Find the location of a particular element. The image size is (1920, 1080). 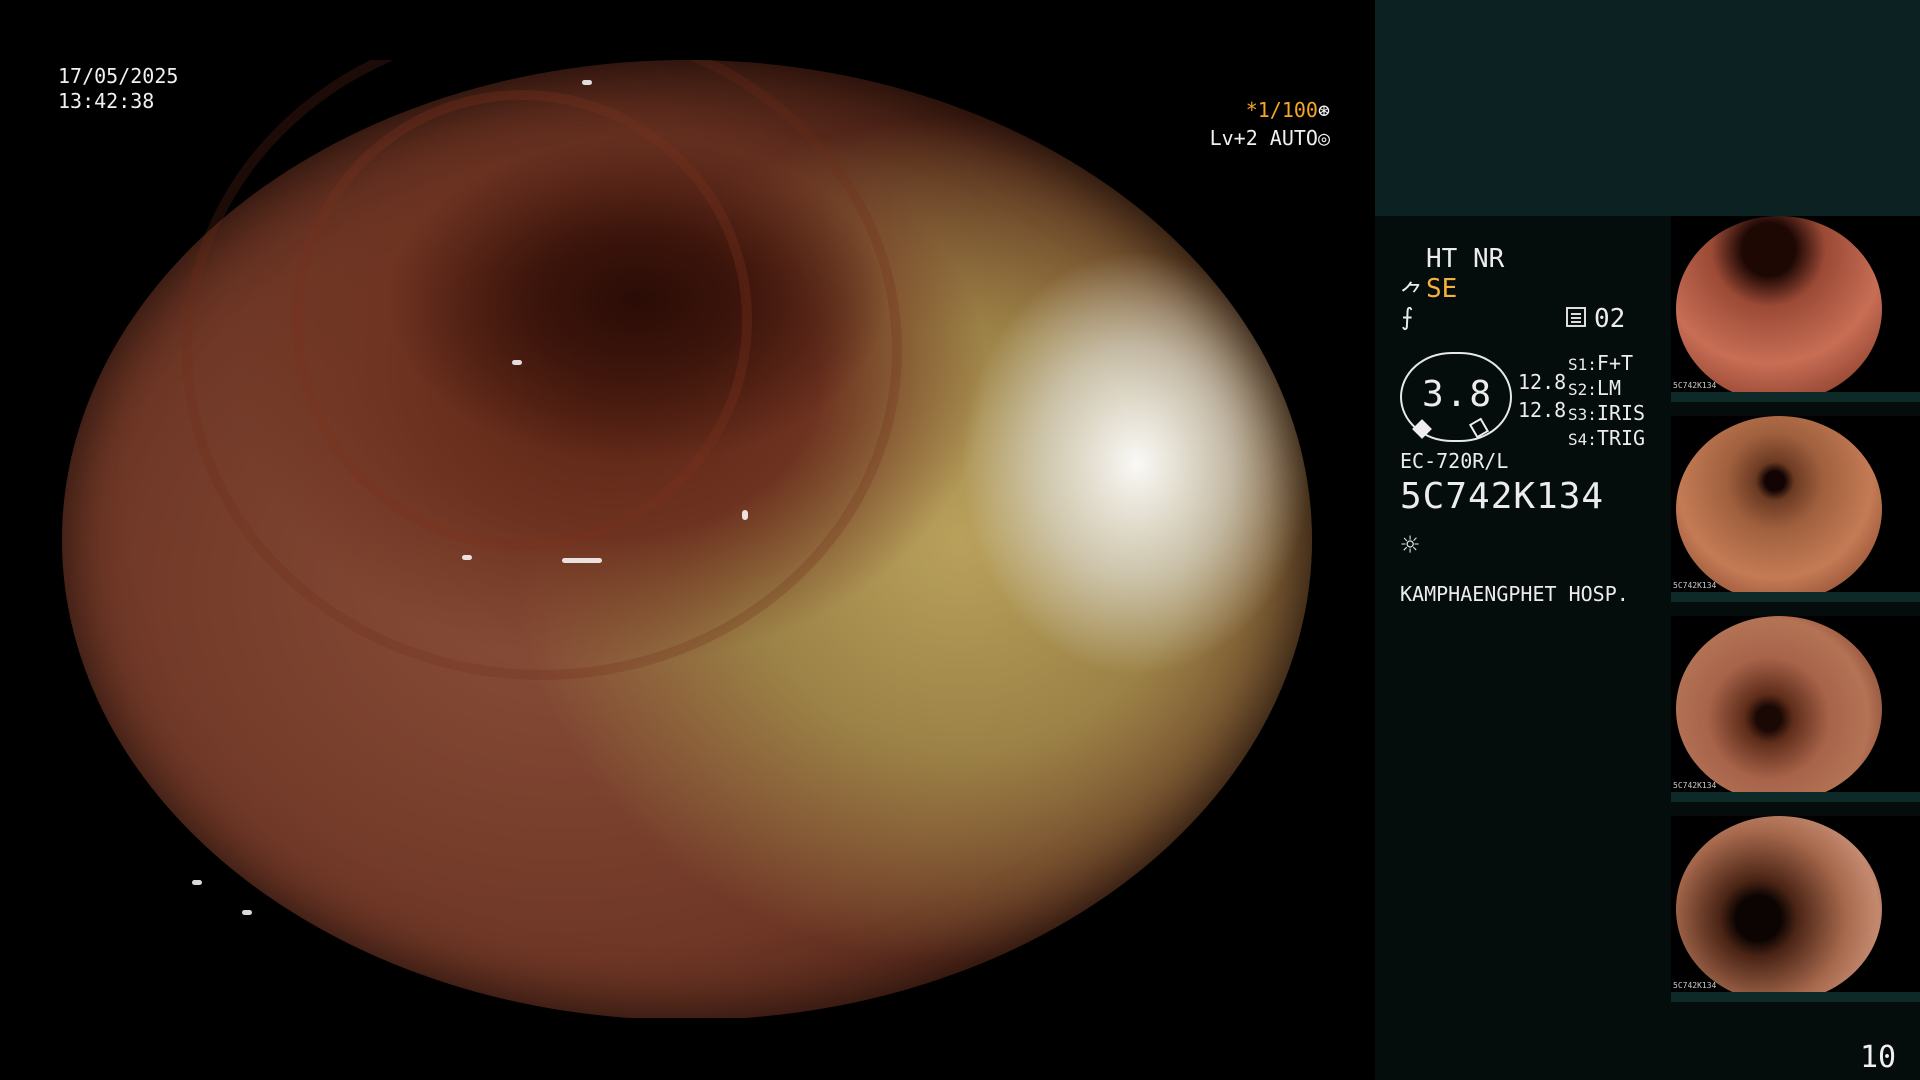

switch-s4: S4:TRIG is located at coordinates (1607, 438).